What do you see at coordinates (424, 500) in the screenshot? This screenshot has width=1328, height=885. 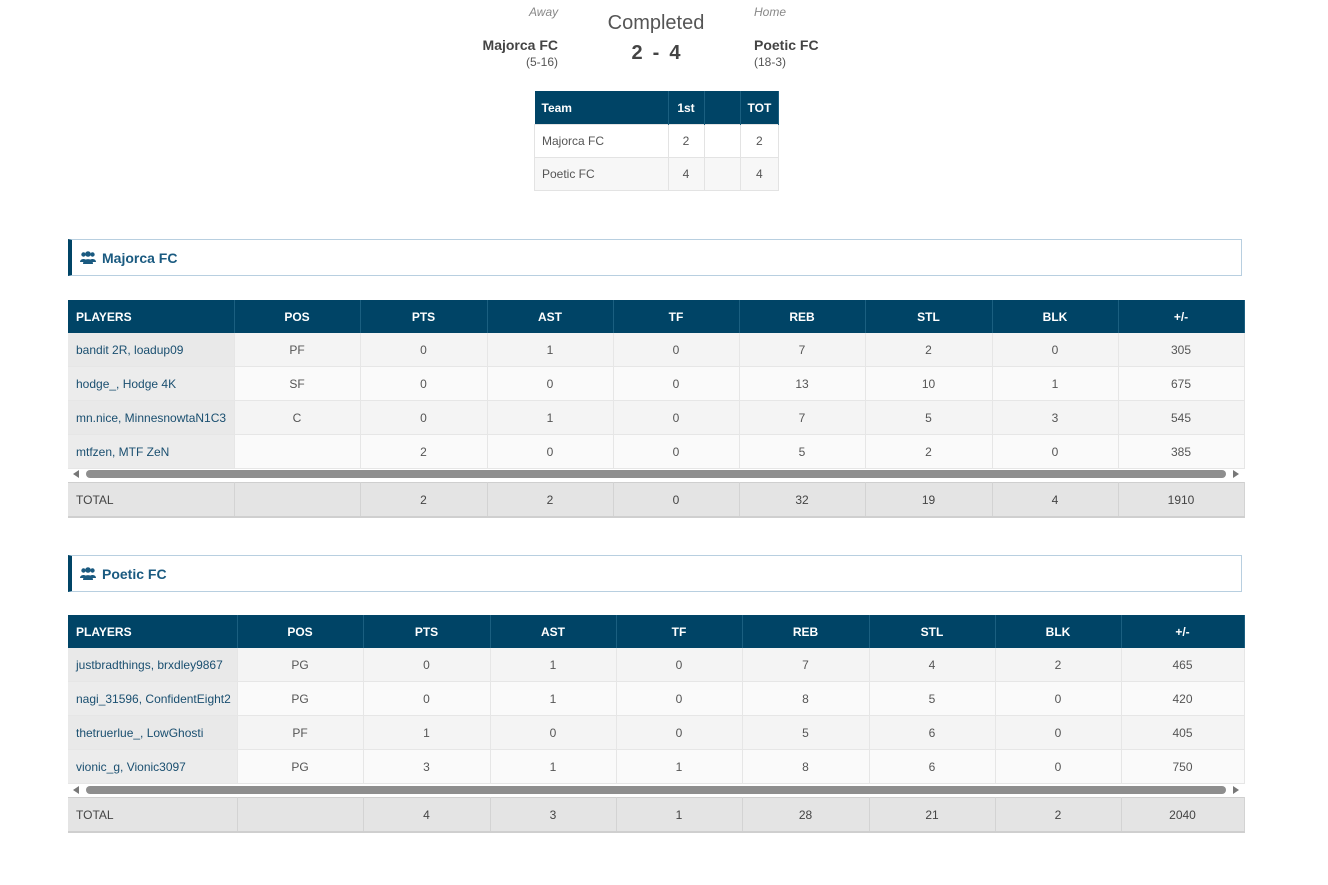 I see `total-pts: 2` at bounding box center [424, 500].